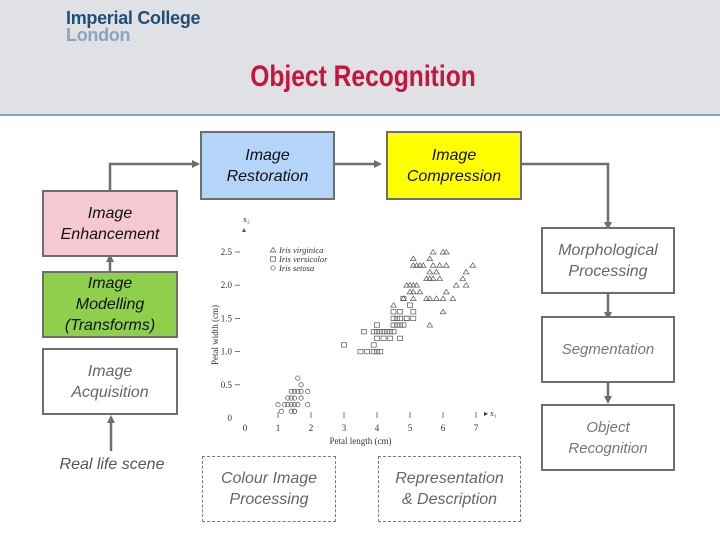 Image resolution: width=720 pixels, height=540 pixels. What do you see at coordinates (227, 252) in the screenshot?
I see `y-tick-label: 2.5` at bounding box center [227, 252].